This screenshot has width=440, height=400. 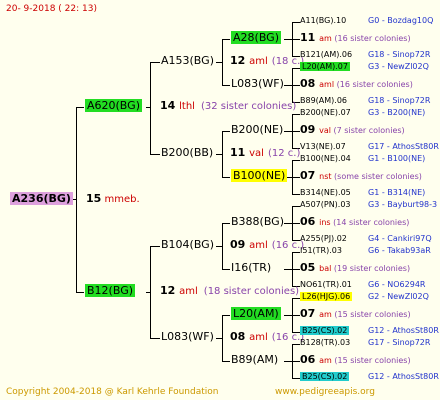 I want to click on g3-node-5: B388(BG), so click(x=257, y=222).